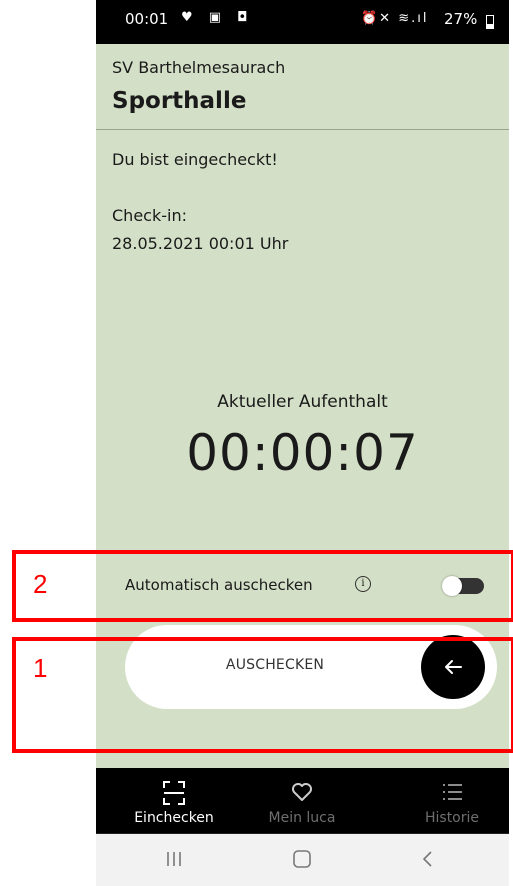 The width and height of the screenshot is (513, 886). Describe the element at coordinates (149, 215) in the screenshot. I see `checkin-label: Check-in:` at that location.